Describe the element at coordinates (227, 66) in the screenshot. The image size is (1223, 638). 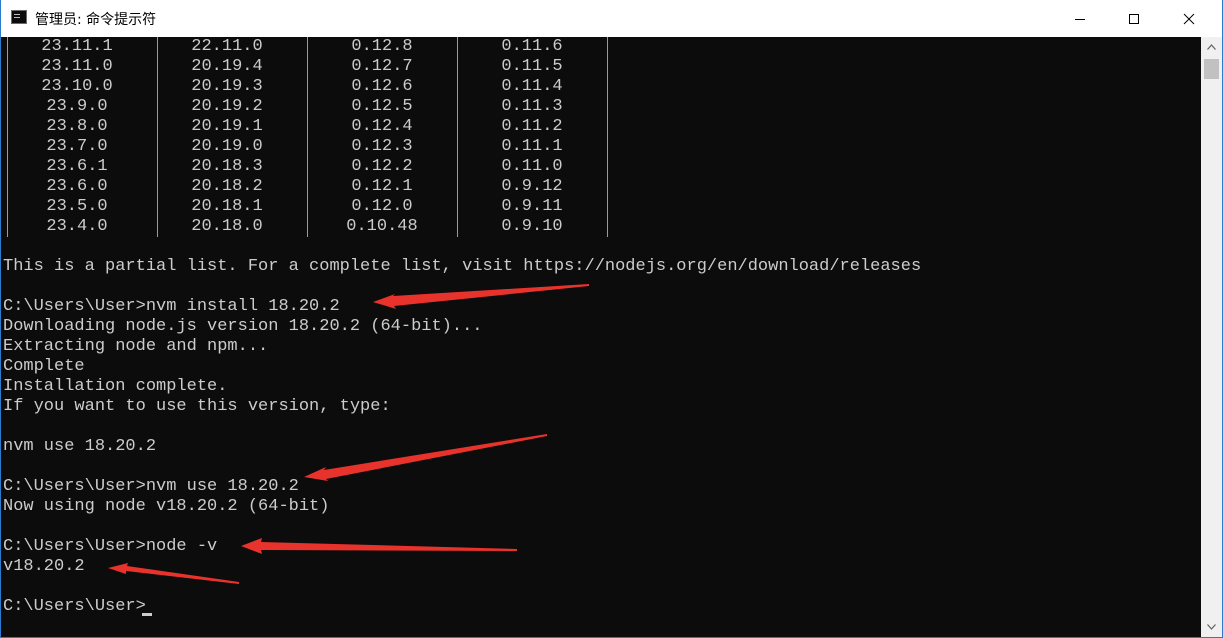
I see `version-cell: 20.19.4` at that location.